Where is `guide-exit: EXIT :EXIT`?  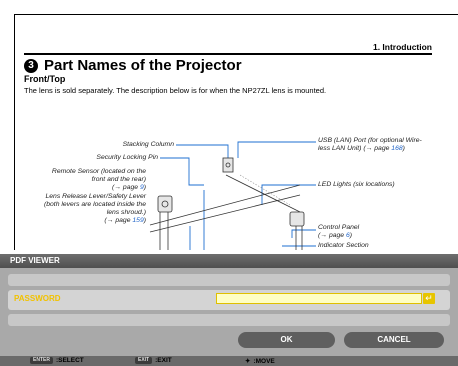
guide-exit: EXIT :EXIT is located at coordinates (153, 360).